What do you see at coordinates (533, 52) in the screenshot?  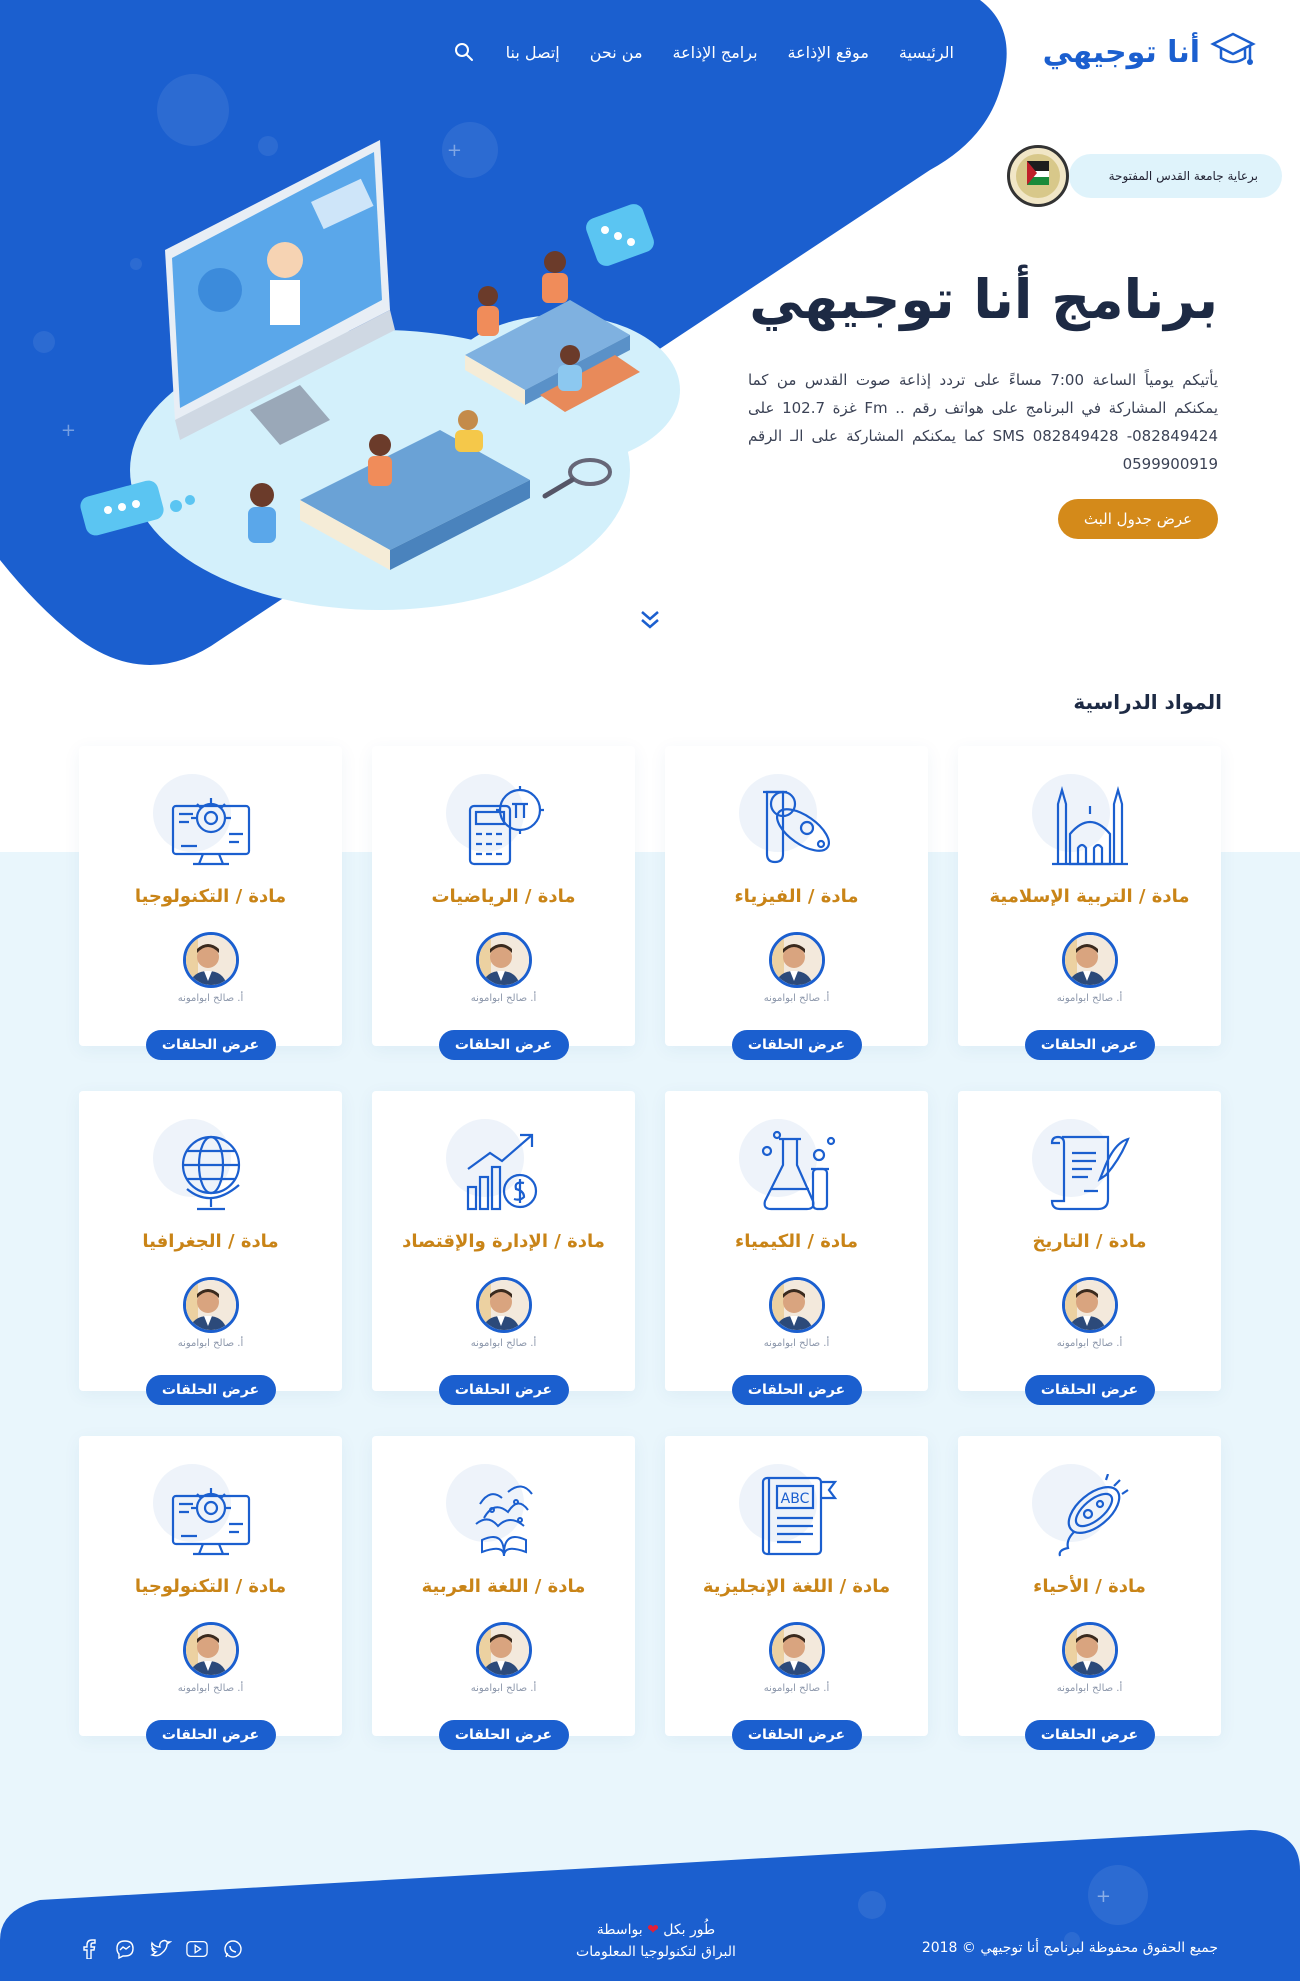 I see `nav-item-contact: إتصل بنا` at bounding box center [533, 52].